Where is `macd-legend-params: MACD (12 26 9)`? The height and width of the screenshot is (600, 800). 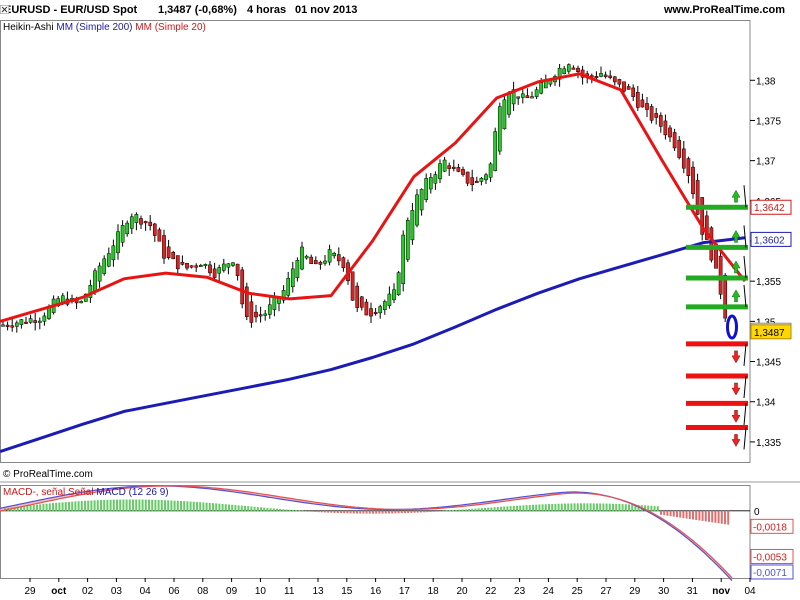
macd-legend-params: MACD (12 26 9) is located at coordinates (132, 492).